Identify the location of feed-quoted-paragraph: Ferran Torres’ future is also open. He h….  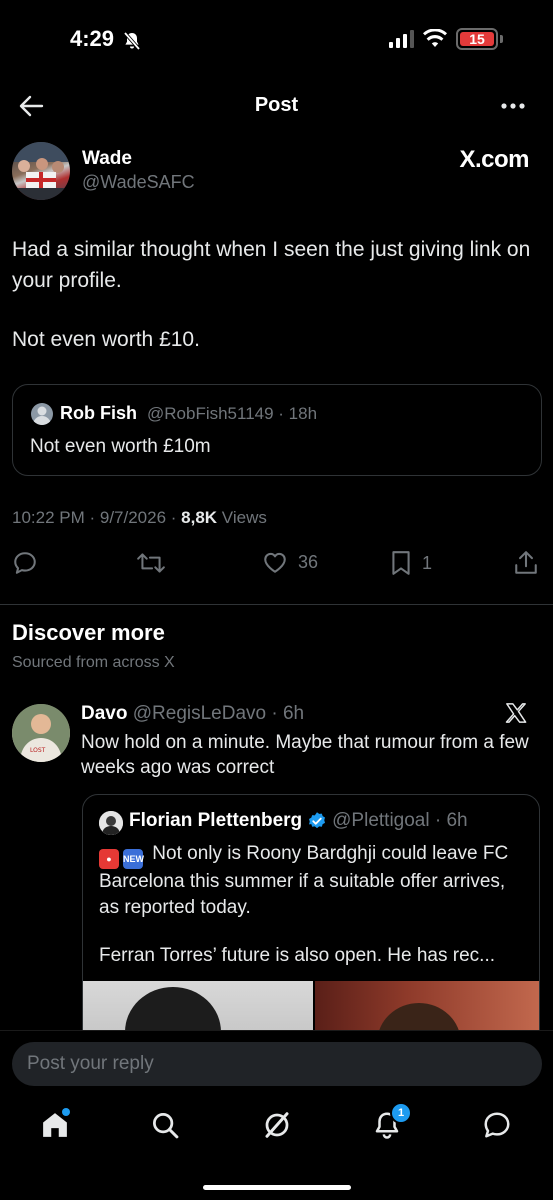
(297, 955).